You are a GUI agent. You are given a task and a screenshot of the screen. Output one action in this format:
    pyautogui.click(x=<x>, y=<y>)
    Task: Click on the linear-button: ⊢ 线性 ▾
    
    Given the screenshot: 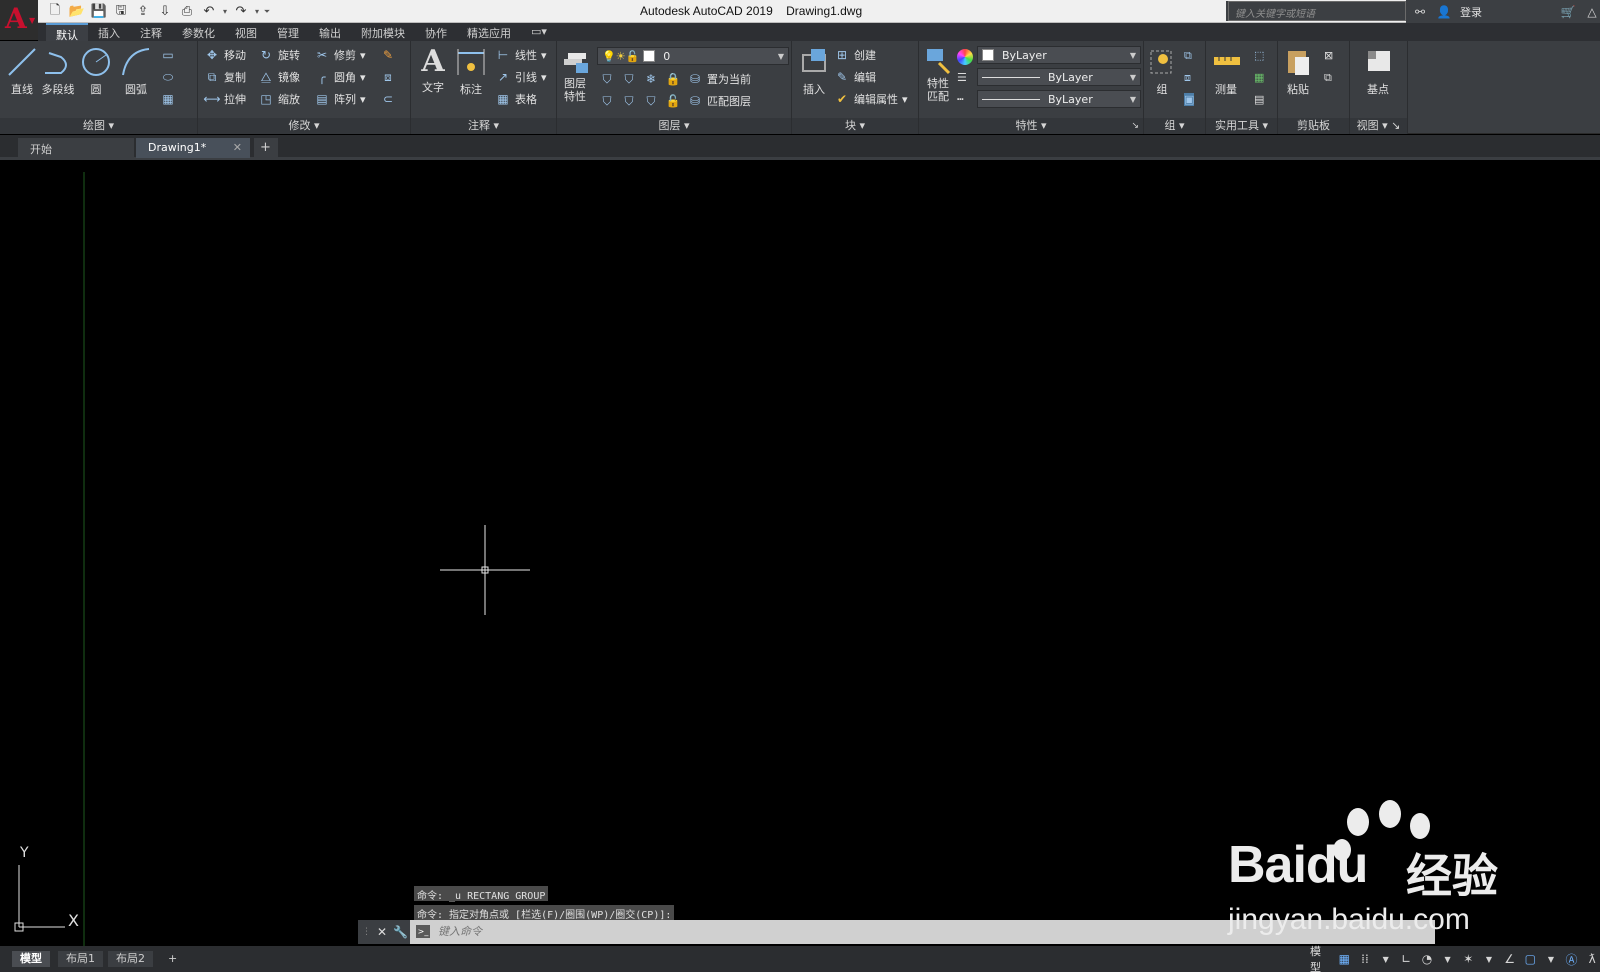 What is the action you would take?
    pyautogui.click(x=521, y=55)
    